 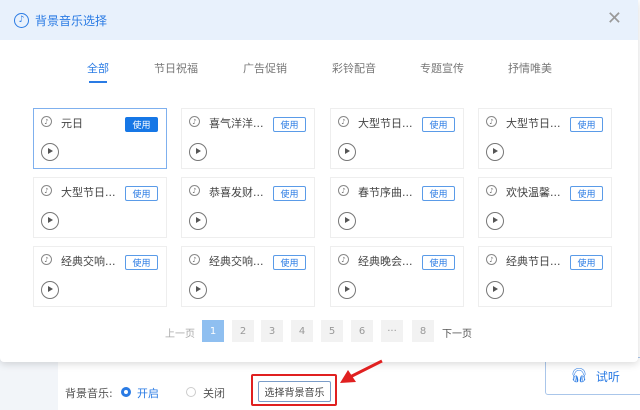 I want to click on tab-all: 全部, so click(x=98, y=71).